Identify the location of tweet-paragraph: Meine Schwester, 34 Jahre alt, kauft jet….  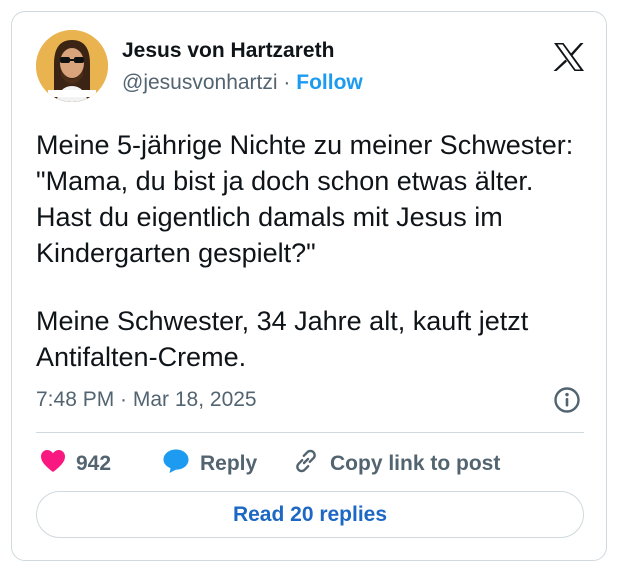
(282, 339).